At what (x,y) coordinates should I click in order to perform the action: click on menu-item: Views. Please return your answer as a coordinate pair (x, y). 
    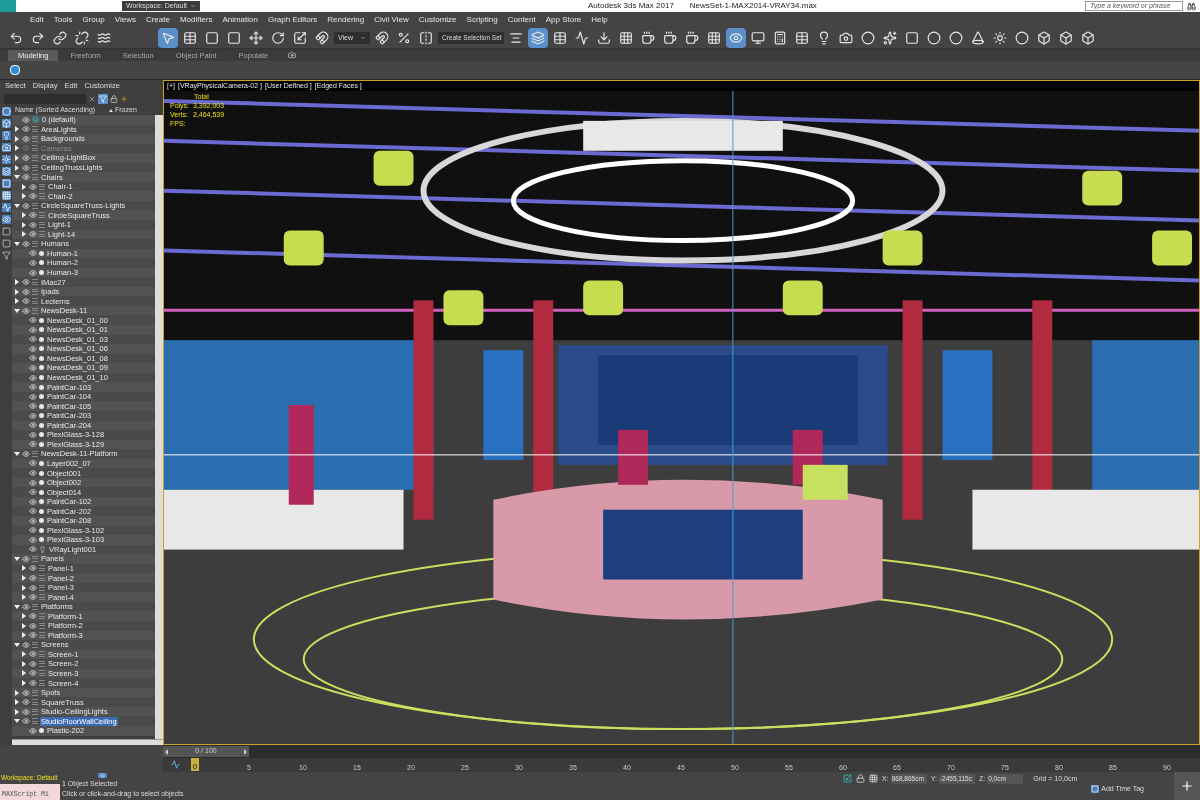
    Looking at the image, I should click on (125, 20).